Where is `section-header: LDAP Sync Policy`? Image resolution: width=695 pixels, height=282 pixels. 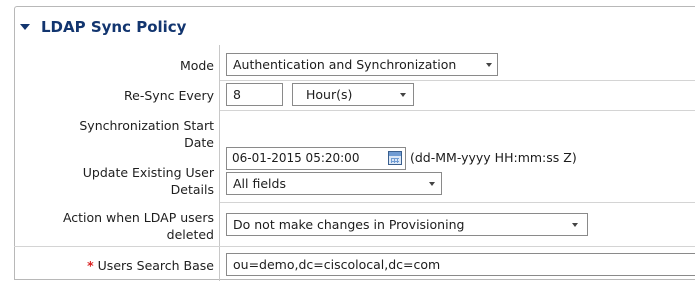
section-header: LDAP Sync Policy is located at coordinates (103, 27).